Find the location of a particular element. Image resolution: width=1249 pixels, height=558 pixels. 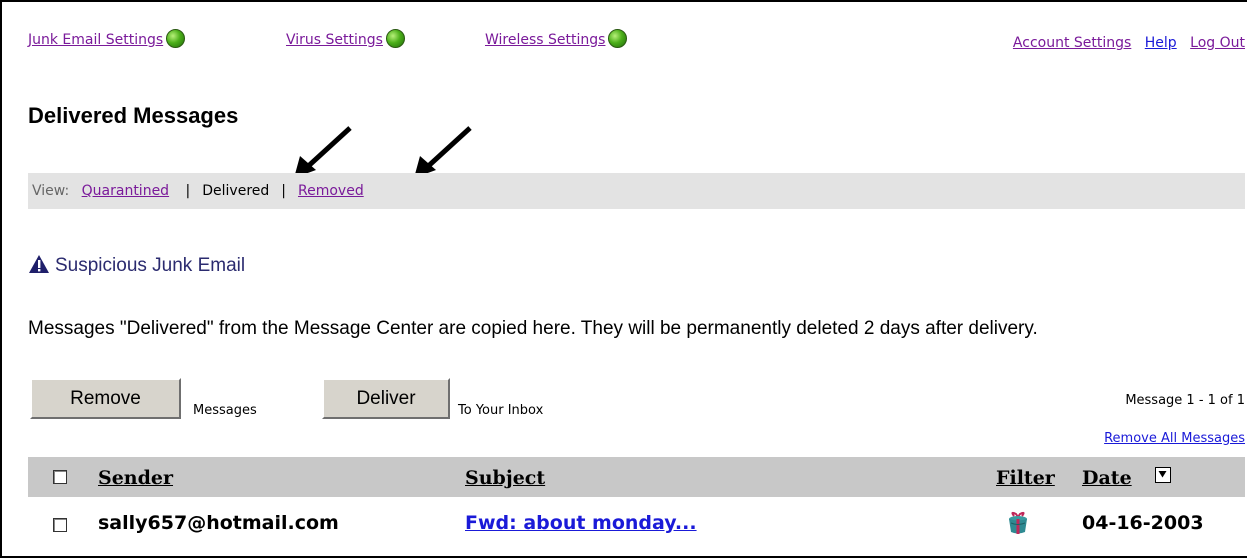

sender-column-header: Sender is located at coordinates (135, 478).